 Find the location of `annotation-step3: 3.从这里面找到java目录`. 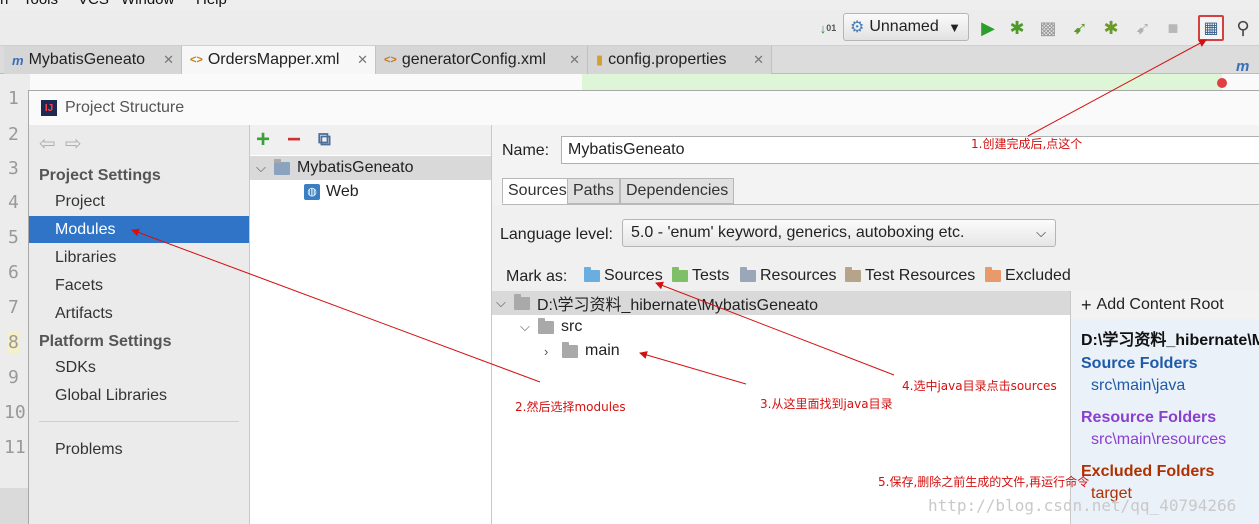

annotation-step3: 3.从这里面找到java目录 is located at coordinates (826, 404).